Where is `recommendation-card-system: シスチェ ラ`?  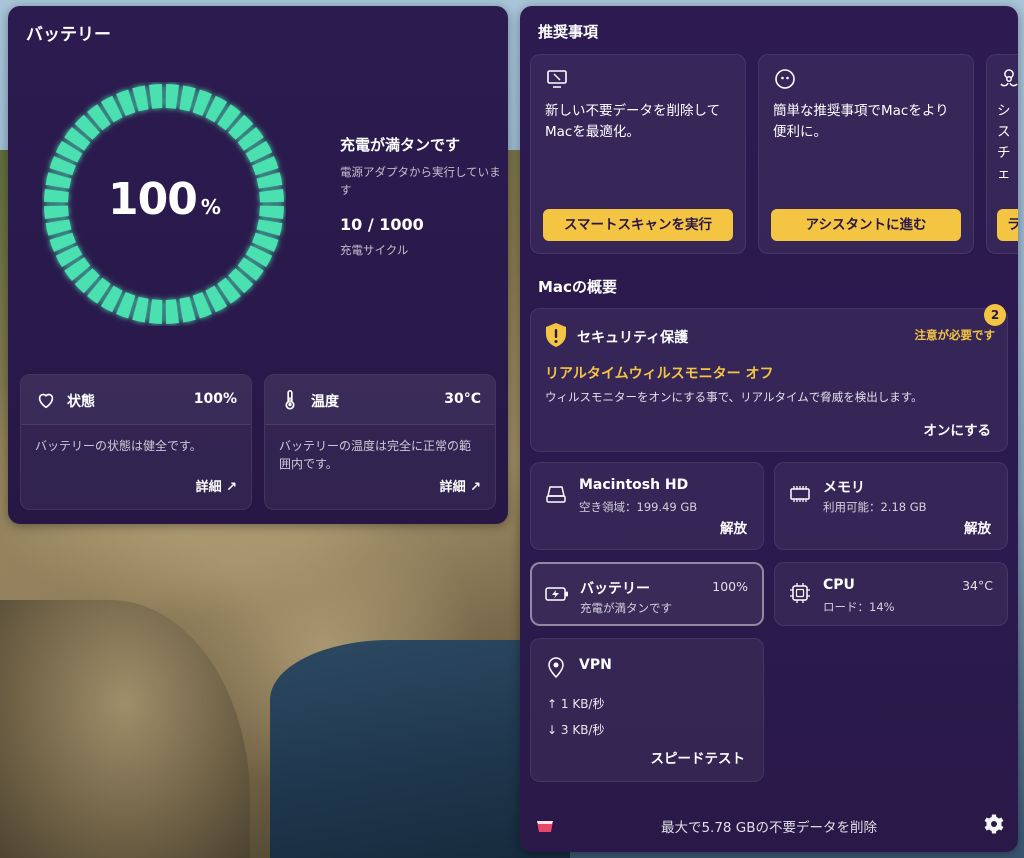 recommendation-card-system: シスチェ ラ is located at coordinates (1002, 154).